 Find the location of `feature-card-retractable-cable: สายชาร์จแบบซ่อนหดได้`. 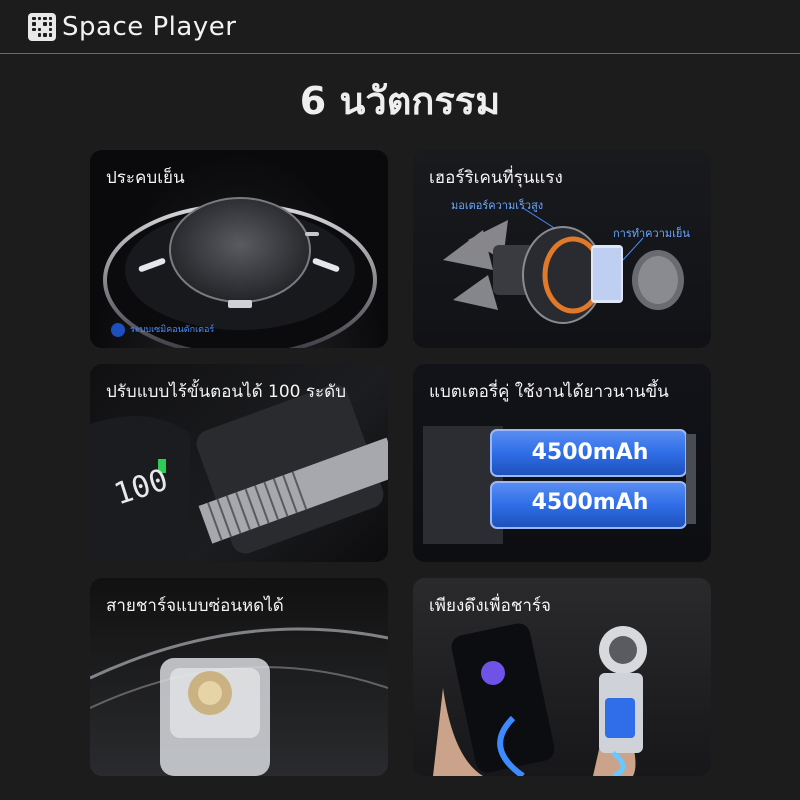

feature-card-retractable-cable: สายชาร์จแบบซ่อนหดได้ is located at coordinates (239, 677).